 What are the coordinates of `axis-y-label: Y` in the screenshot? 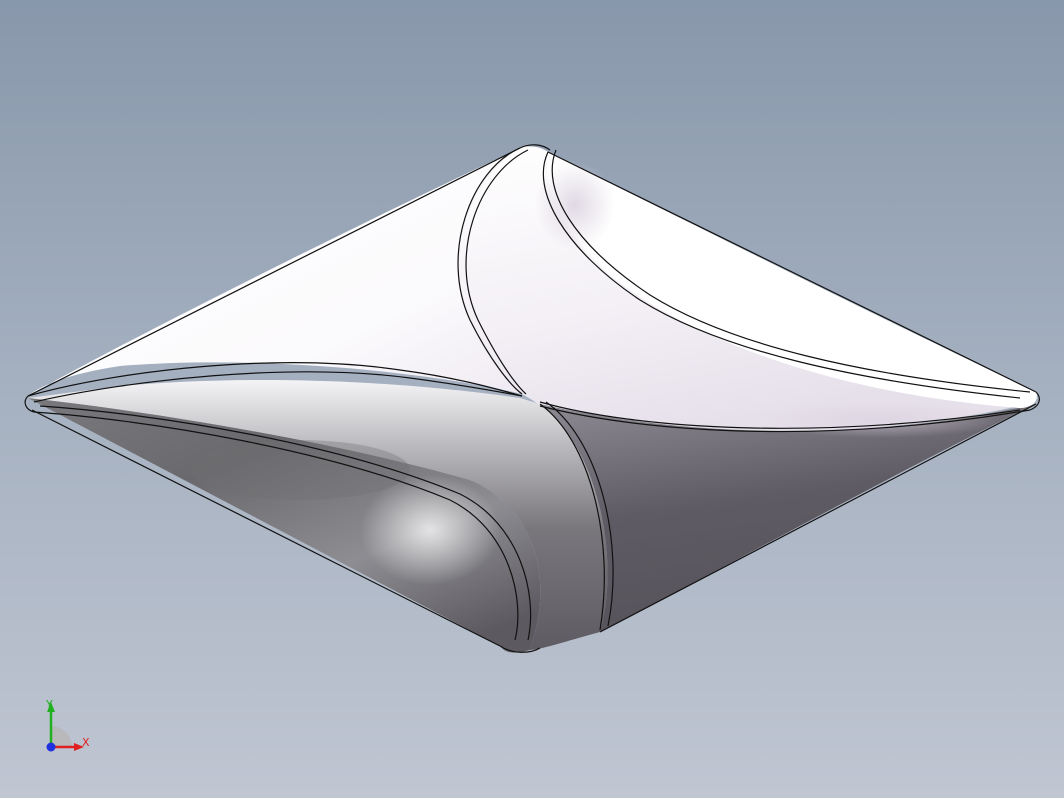 It's located at (49, 704).